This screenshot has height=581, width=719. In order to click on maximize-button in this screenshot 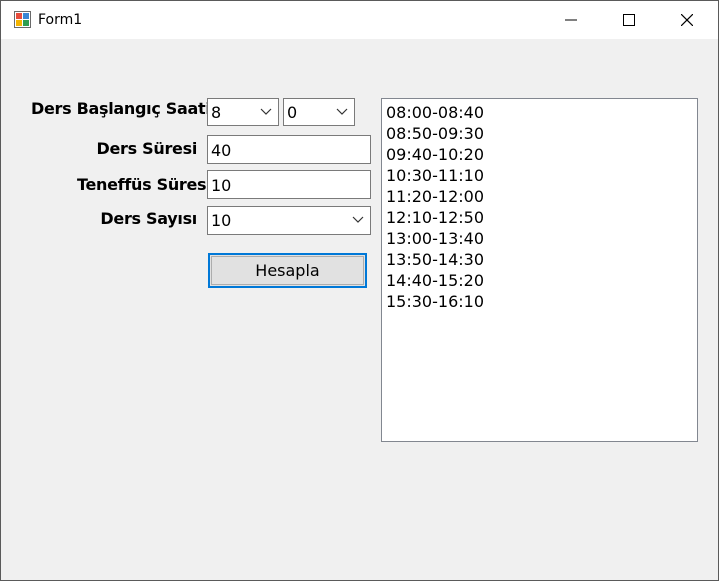, I will do `click(629, 20)`.